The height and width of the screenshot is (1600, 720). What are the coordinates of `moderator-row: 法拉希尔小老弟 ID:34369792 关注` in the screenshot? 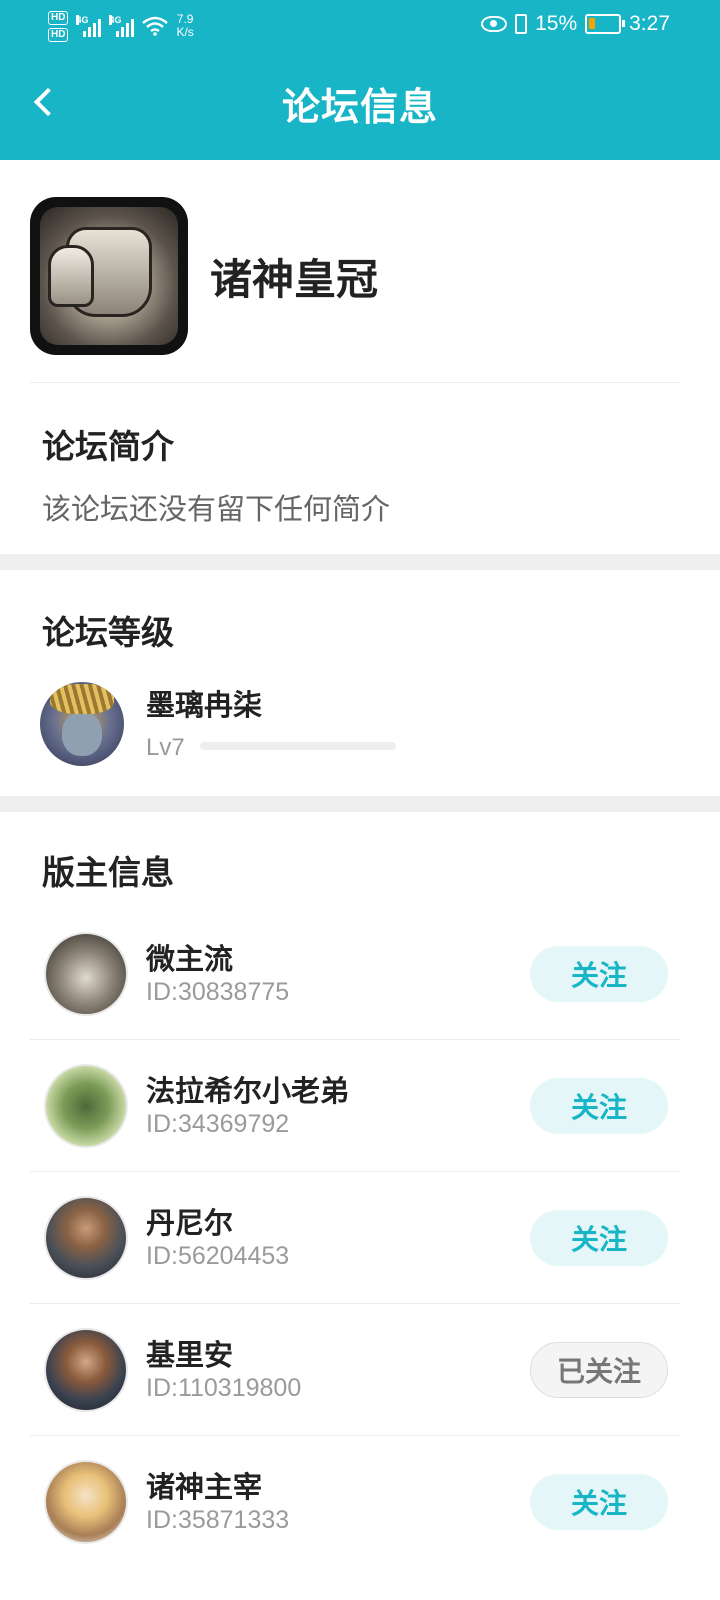 It's located at (355, 1106).